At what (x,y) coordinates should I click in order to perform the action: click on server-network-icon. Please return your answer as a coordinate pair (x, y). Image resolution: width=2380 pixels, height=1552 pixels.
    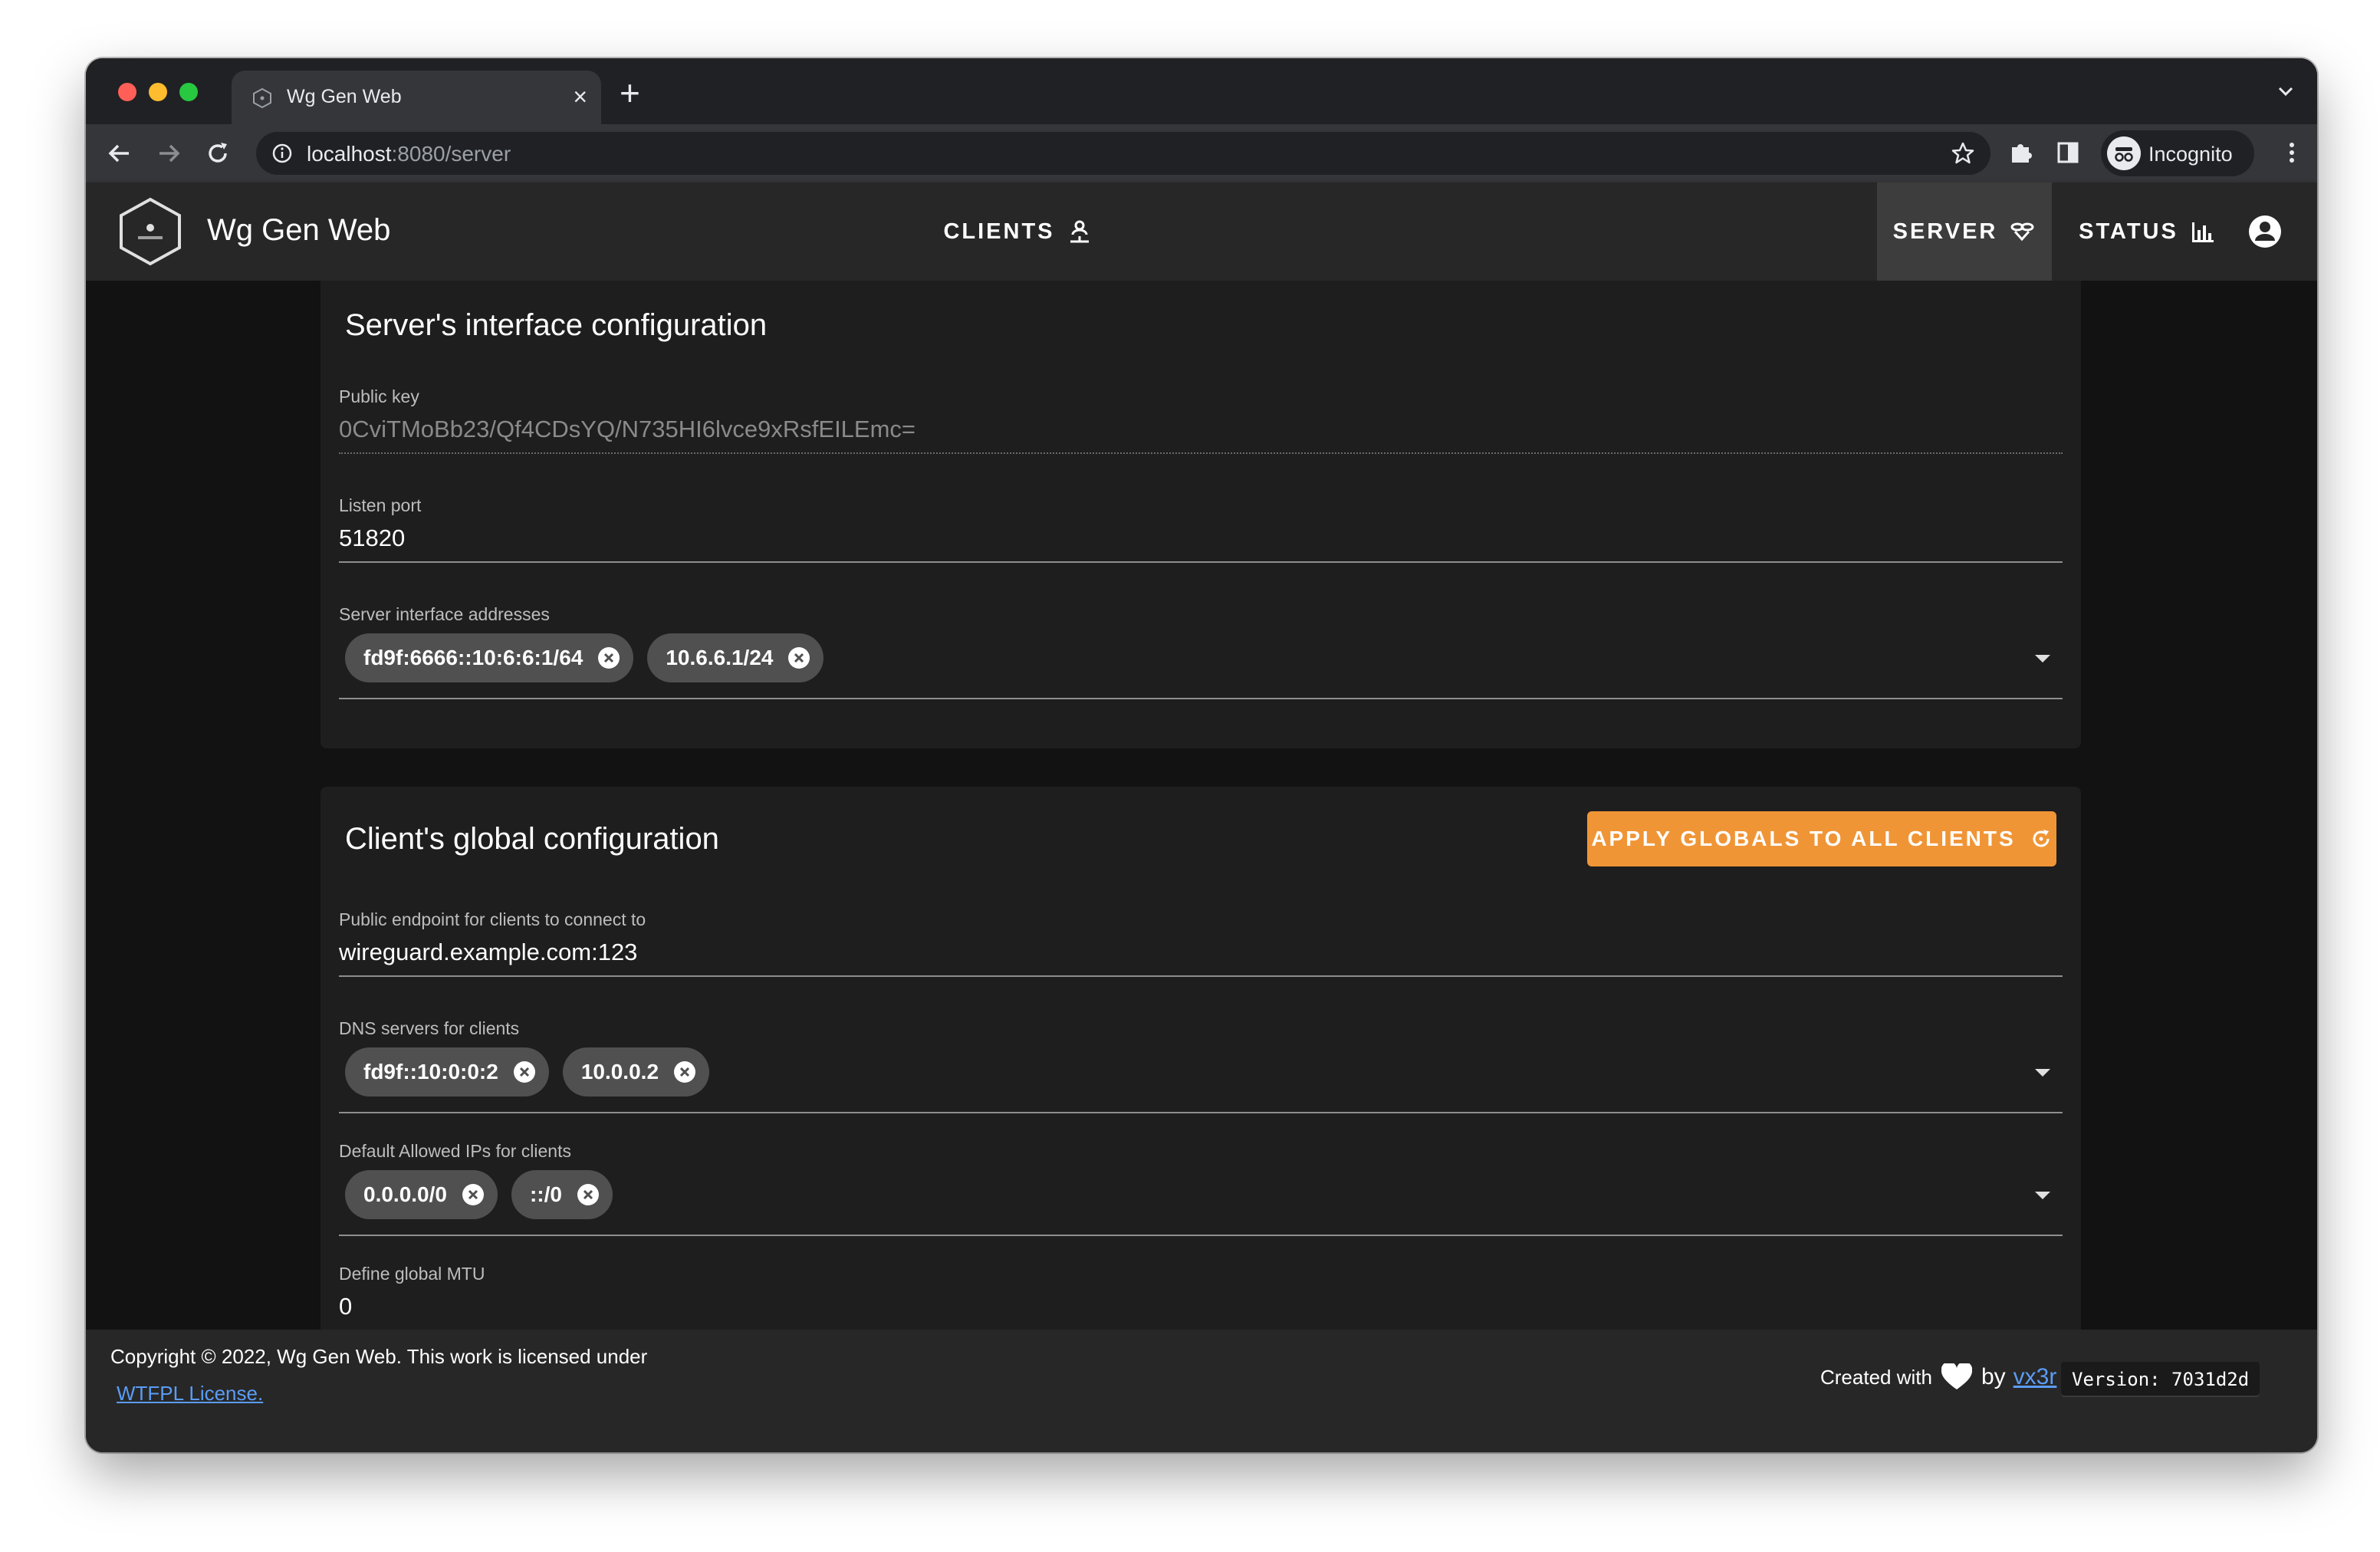
    Looking at the image, I should click on (2022, 232).